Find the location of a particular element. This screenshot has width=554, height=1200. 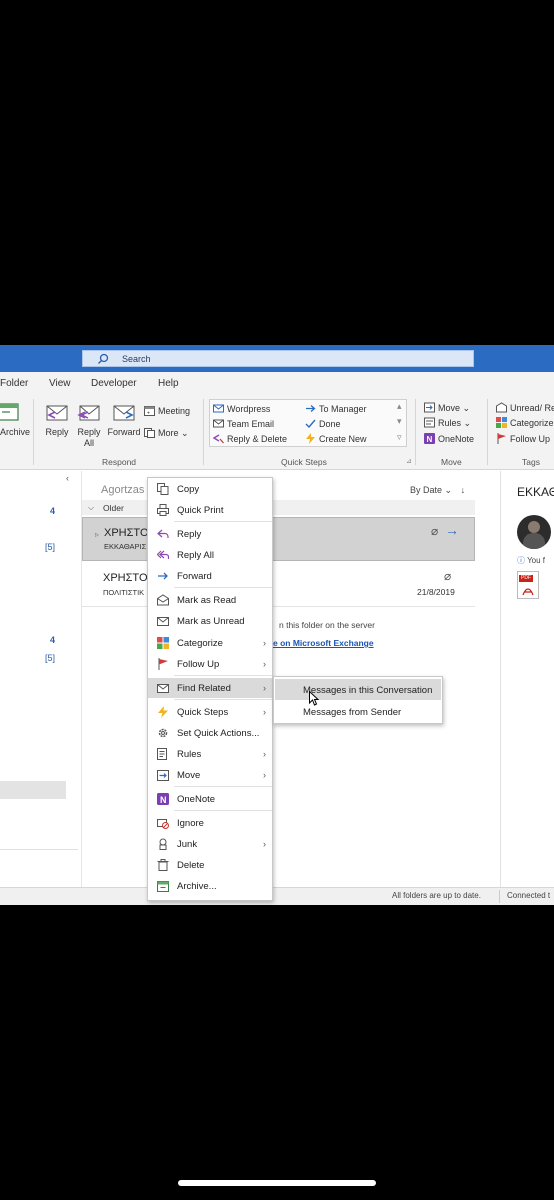

reply-all-button: Reply All is located at coordinates (89, 425).